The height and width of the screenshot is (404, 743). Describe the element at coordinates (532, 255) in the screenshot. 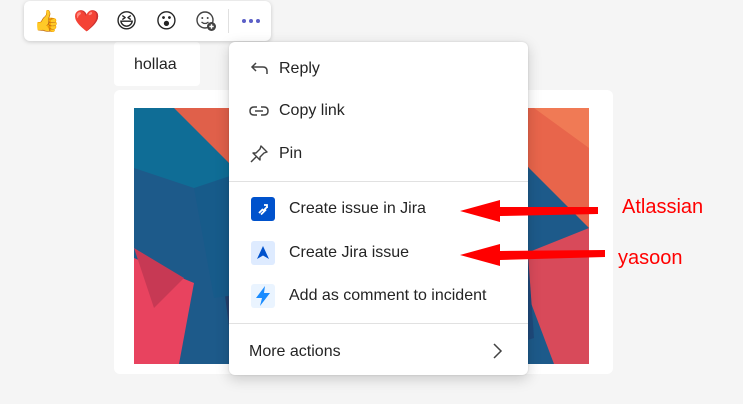

I see `arrow-to-create-jira-issue` at that location.